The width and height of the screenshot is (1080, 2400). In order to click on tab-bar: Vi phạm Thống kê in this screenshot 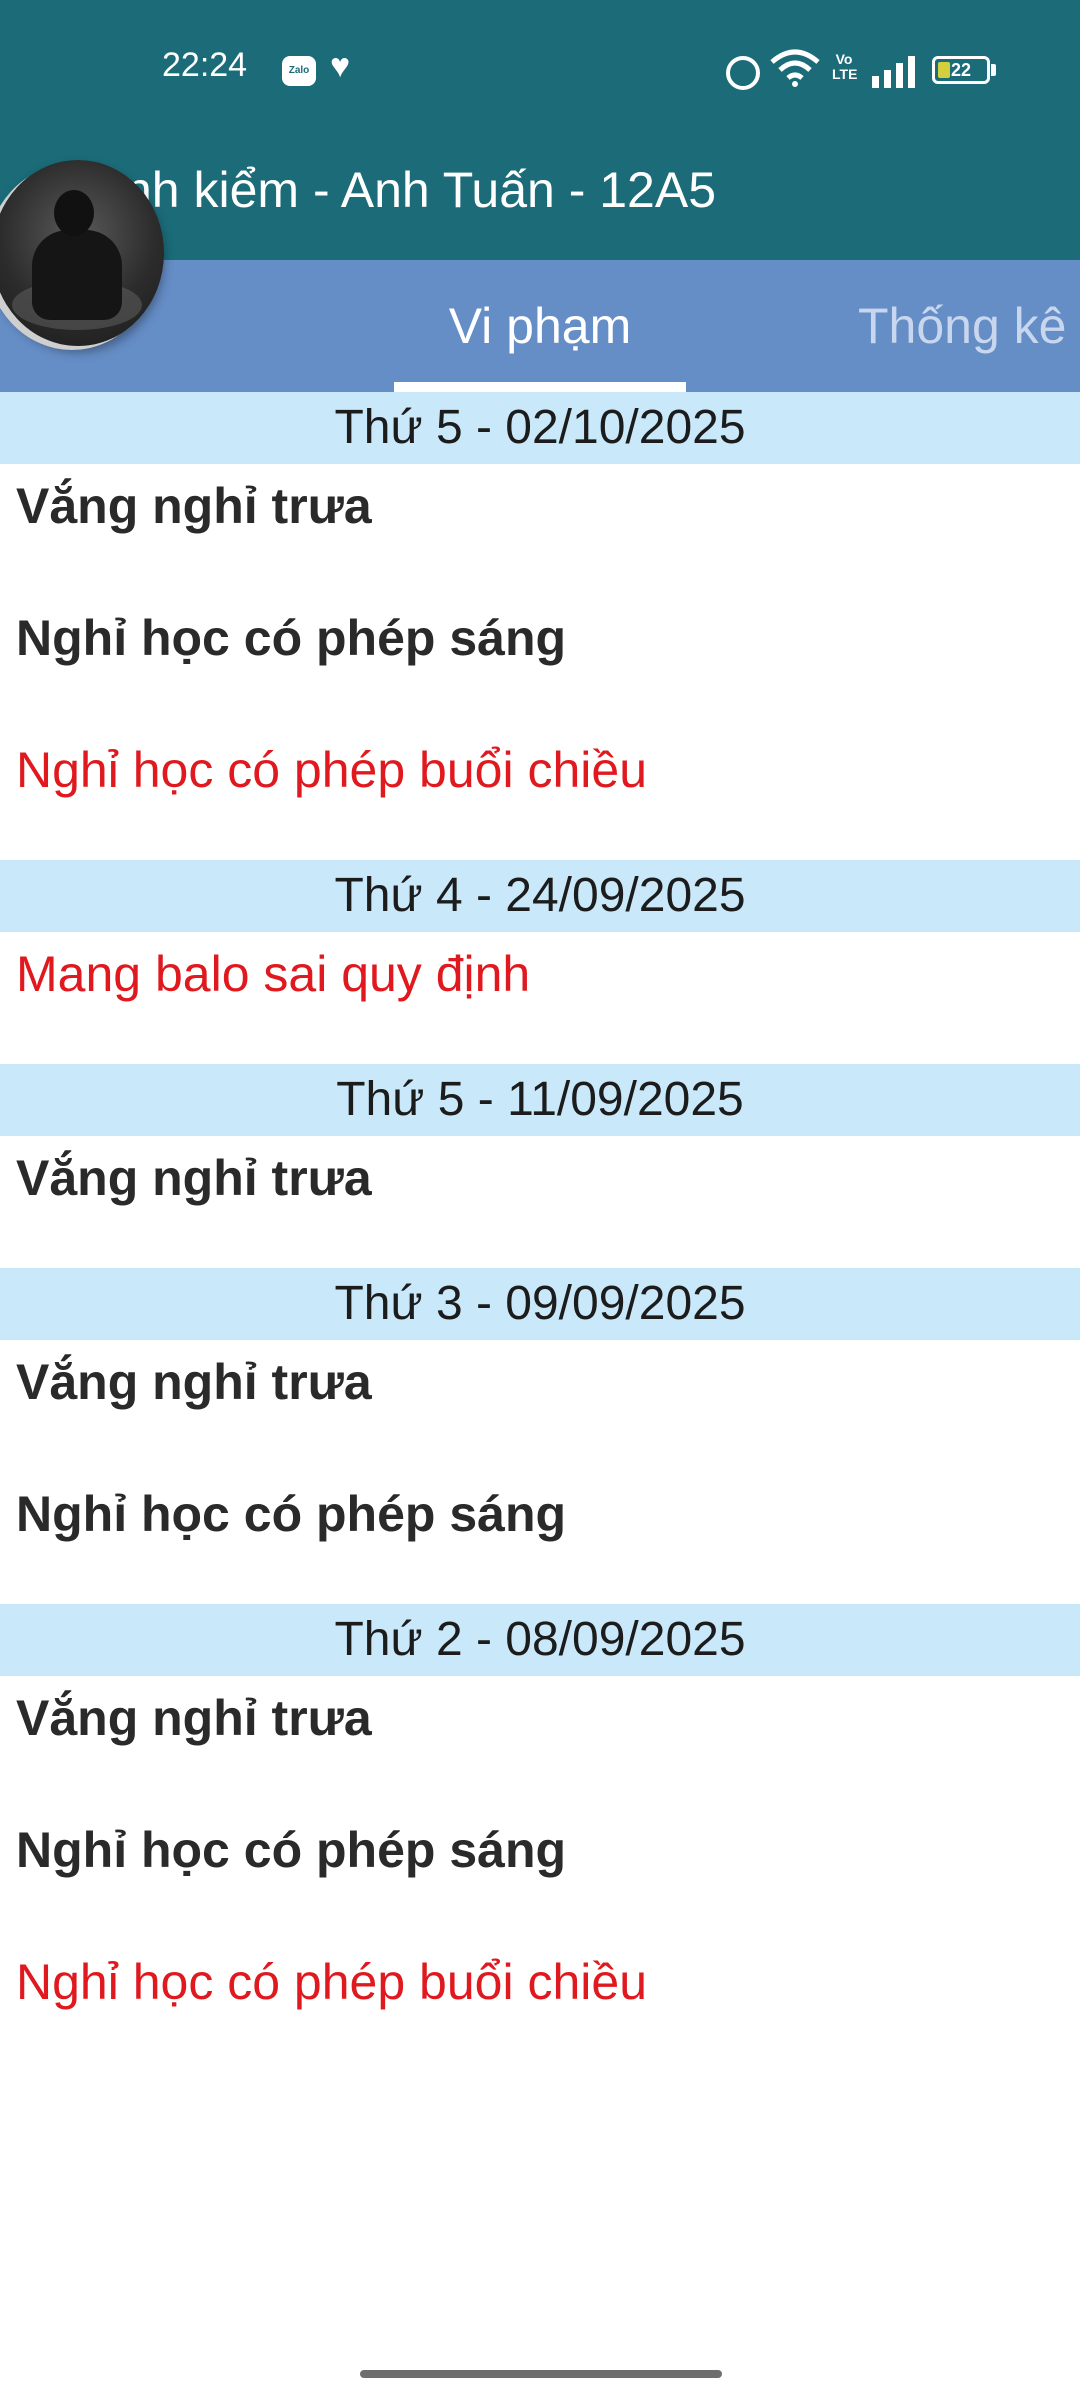, I will do `click(540, 326)`.